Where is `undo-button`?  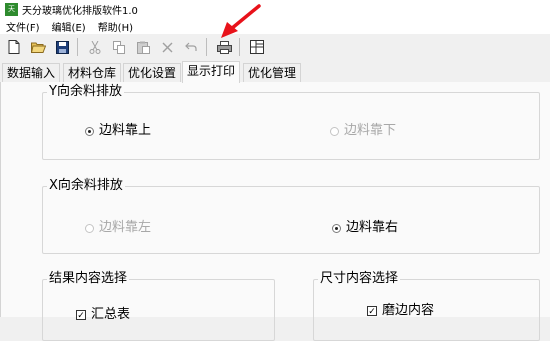 undo-button is located at coordinates (191, 47).